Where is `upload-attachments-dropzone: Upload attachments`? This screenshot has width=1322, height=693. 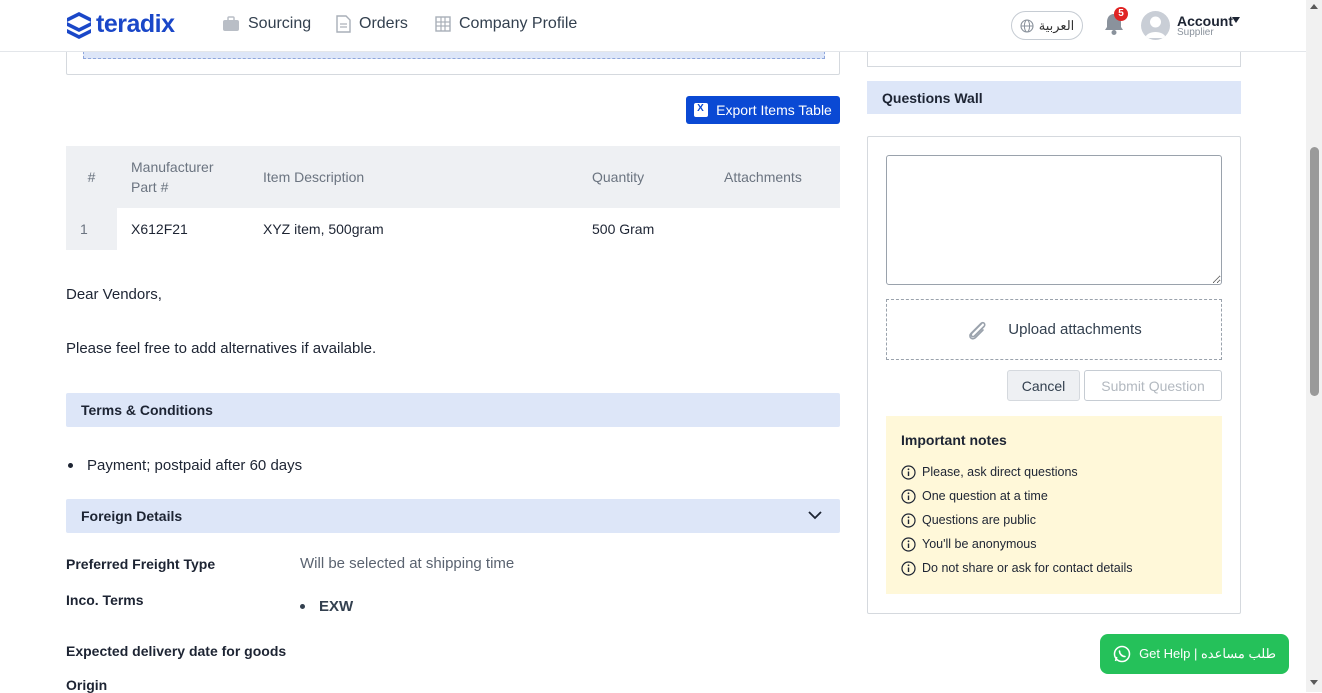 upload-attachments-dropzone: Upload attachments is located at coordinates (1054, 329).